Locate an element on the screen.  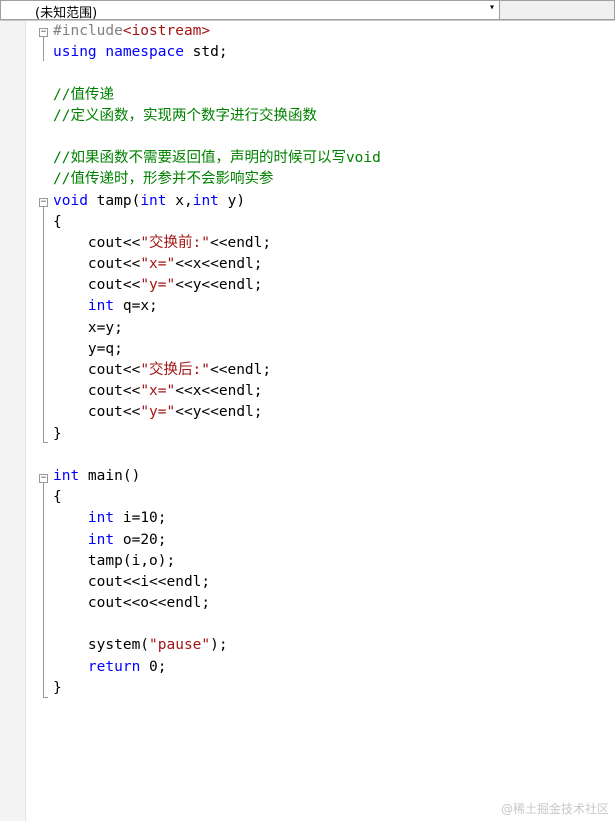
code-line: using namespace std; is located at coordinates (334, 52).